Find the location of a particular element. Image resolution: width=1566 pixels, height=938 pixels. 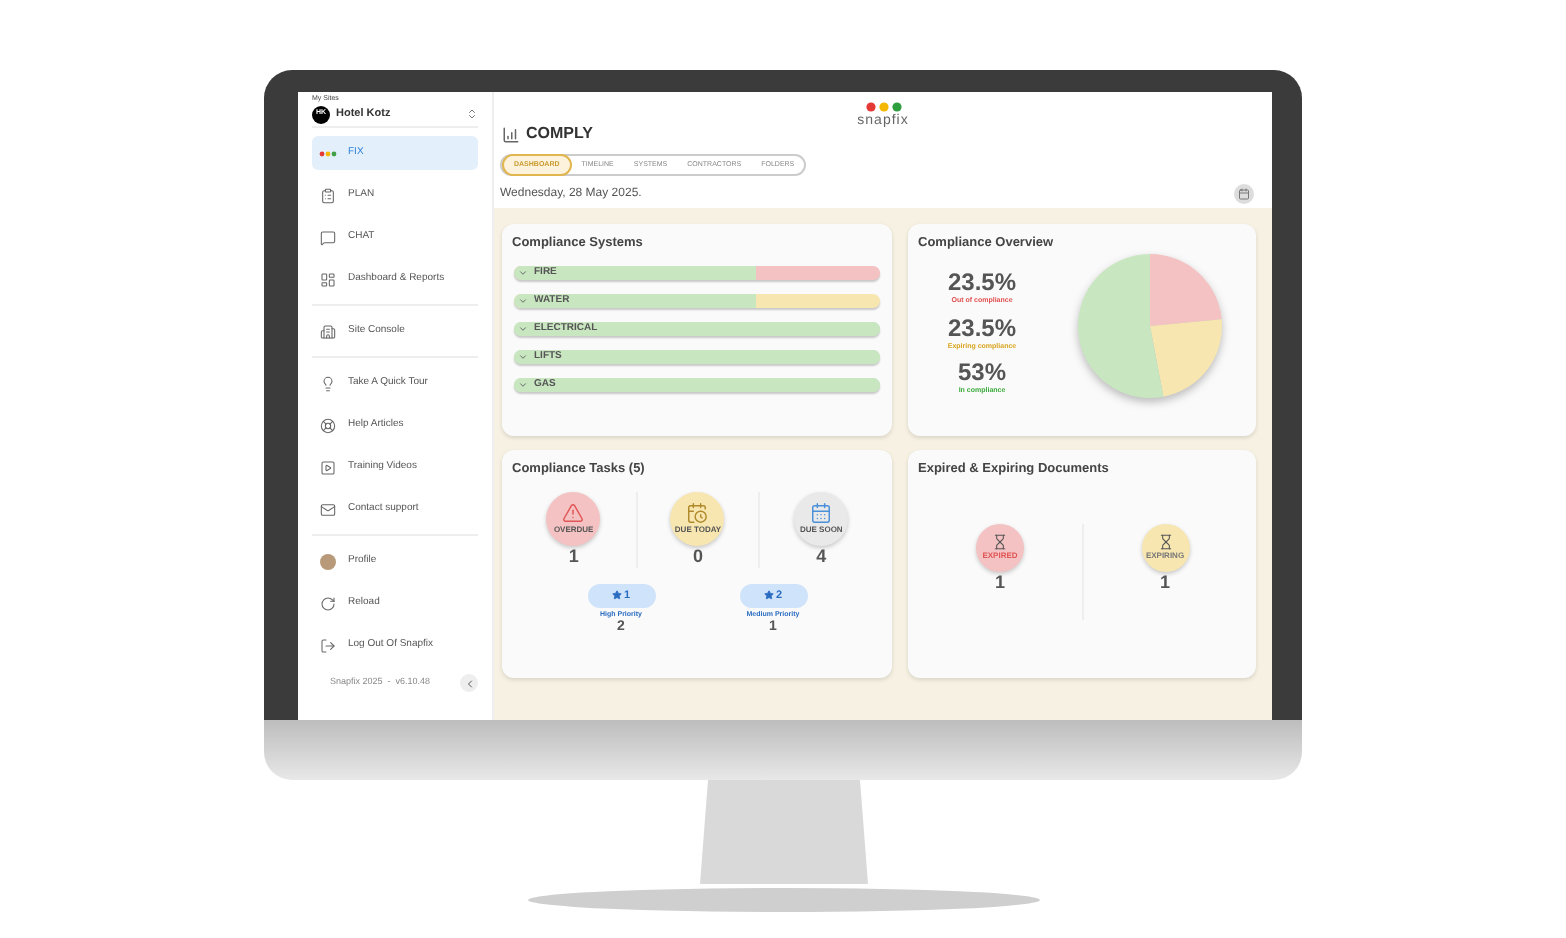

stat-value: 53% is located at coordinates (982, 372).